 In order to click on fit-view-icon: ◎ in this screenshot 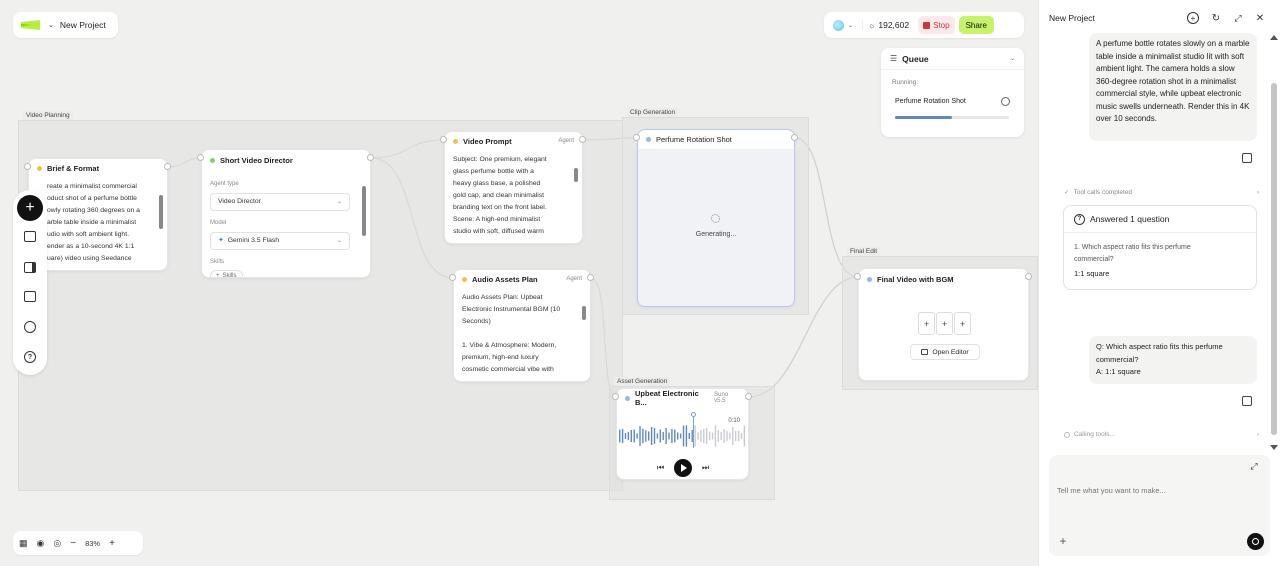, I will do `click(57, 543)`.